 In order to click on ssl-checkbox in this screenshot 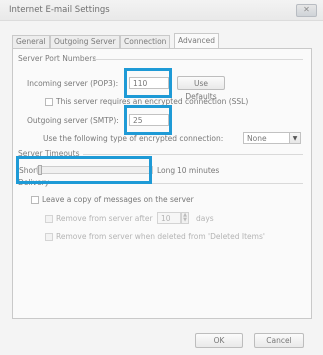, I will do `click(49, 102)`.